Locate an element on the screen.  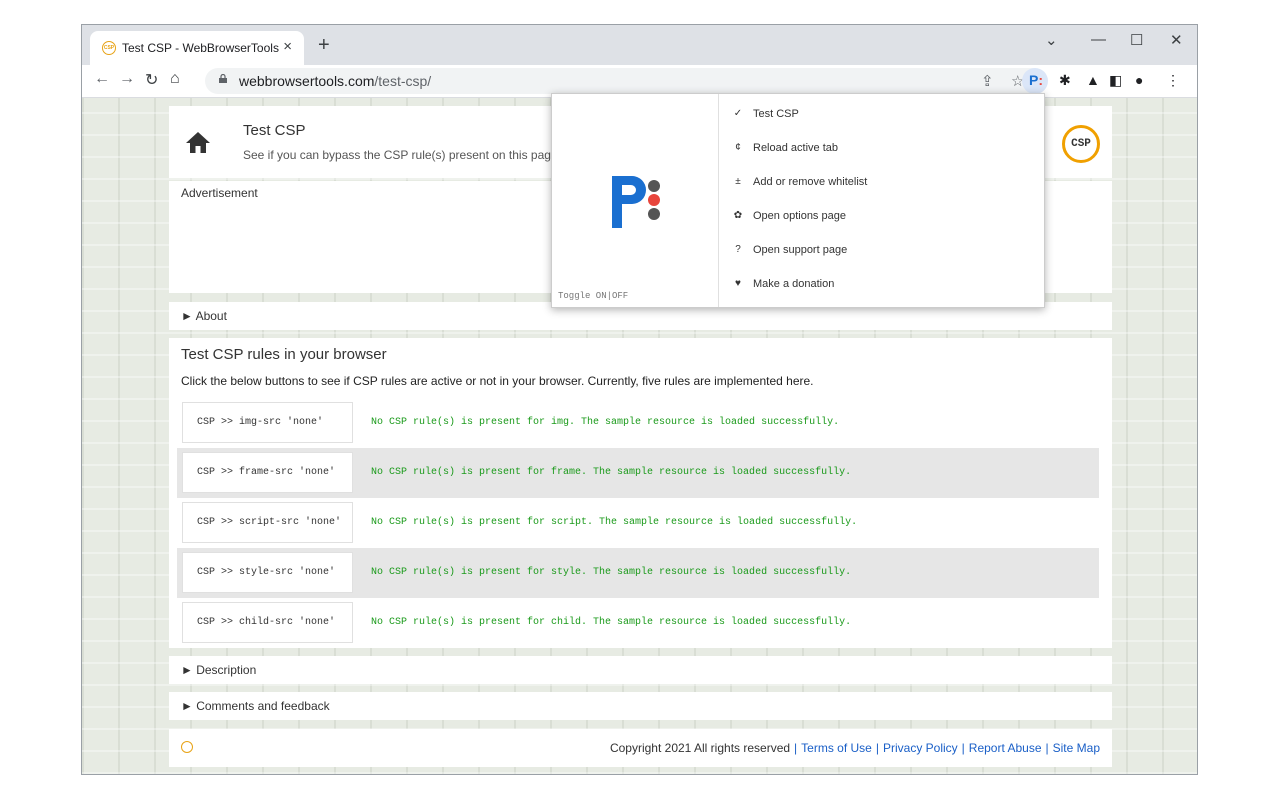
menu-item-label: Add or remove whitelist is located at coordinates (810, 182).